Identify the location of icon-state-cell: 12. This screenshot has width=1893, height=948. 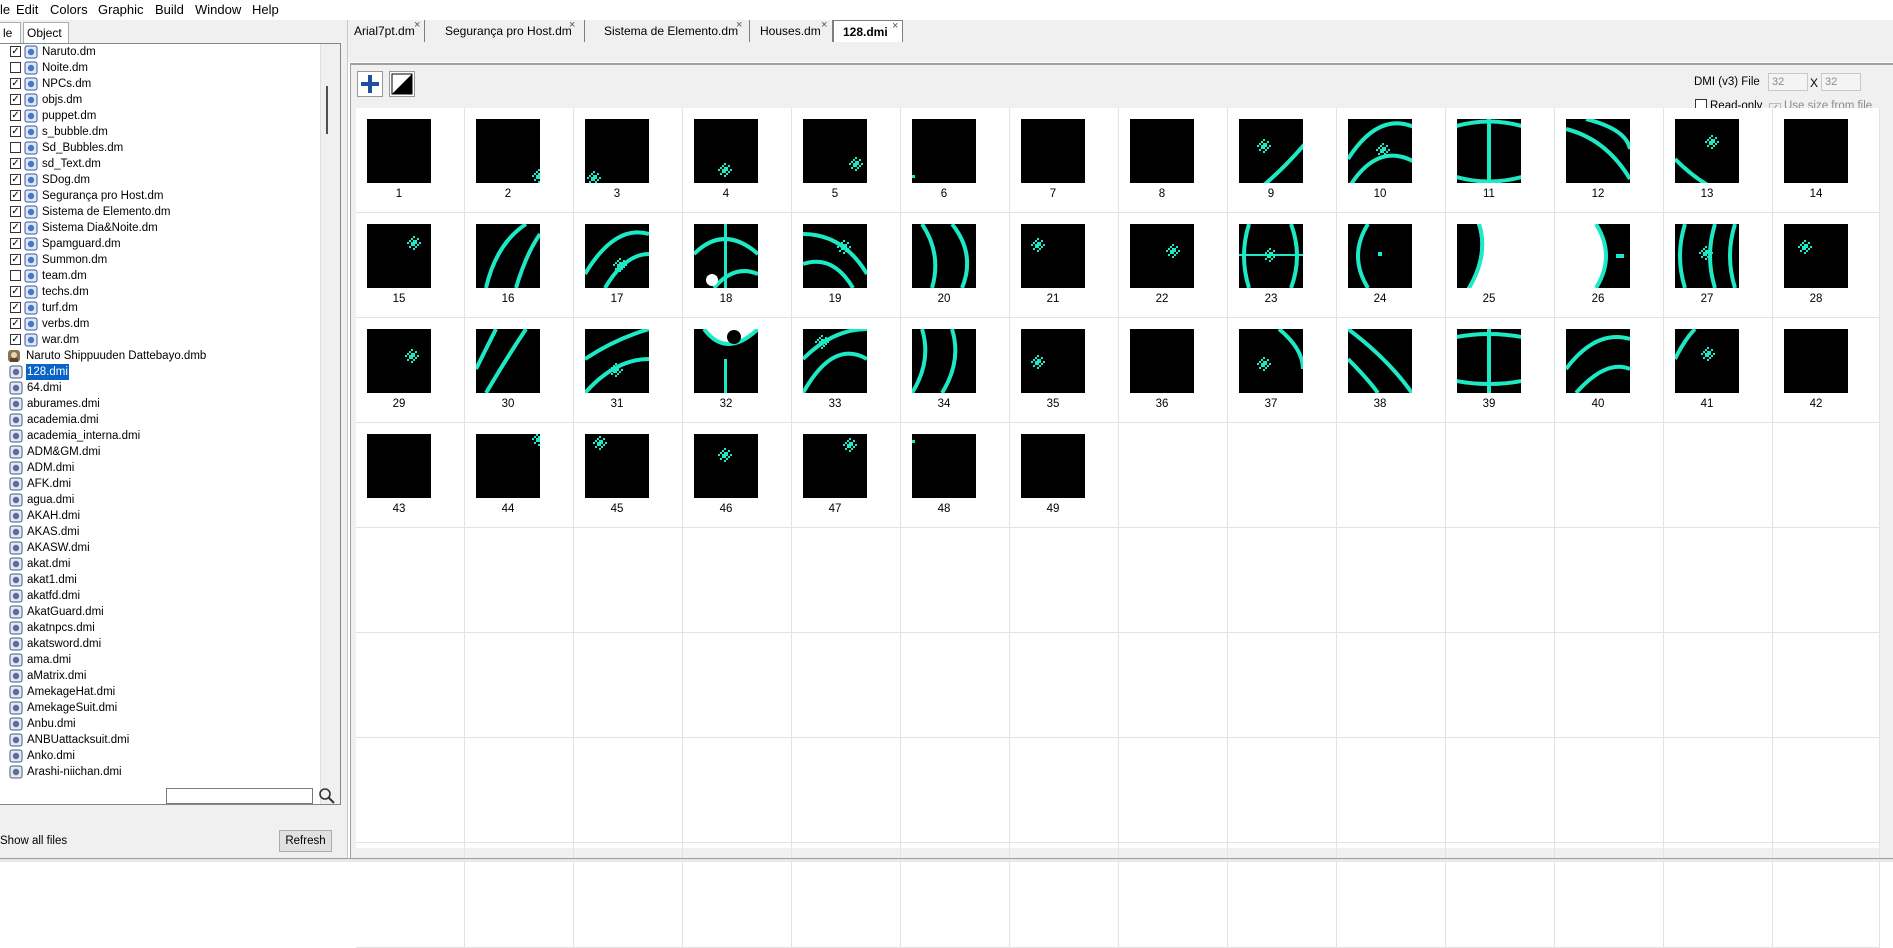
(1609, 160).